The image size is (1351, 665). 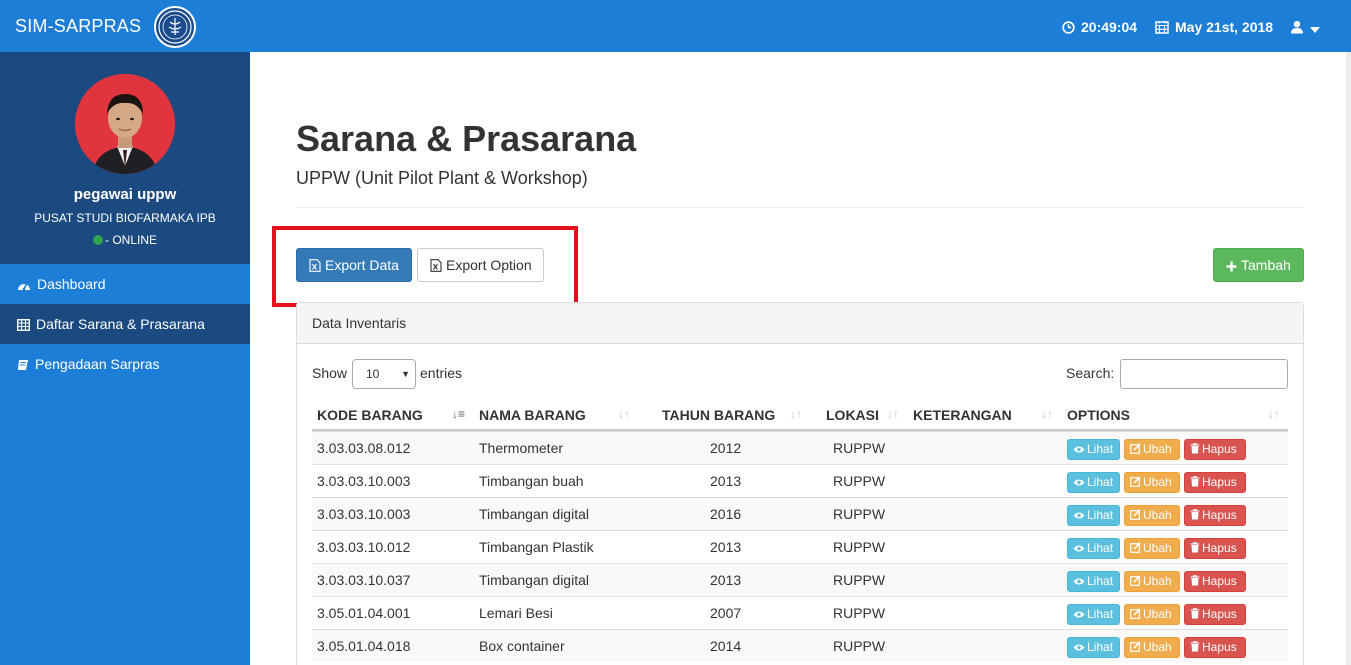 I want to click on search-label: Search:, so click(x=1090, y=373).